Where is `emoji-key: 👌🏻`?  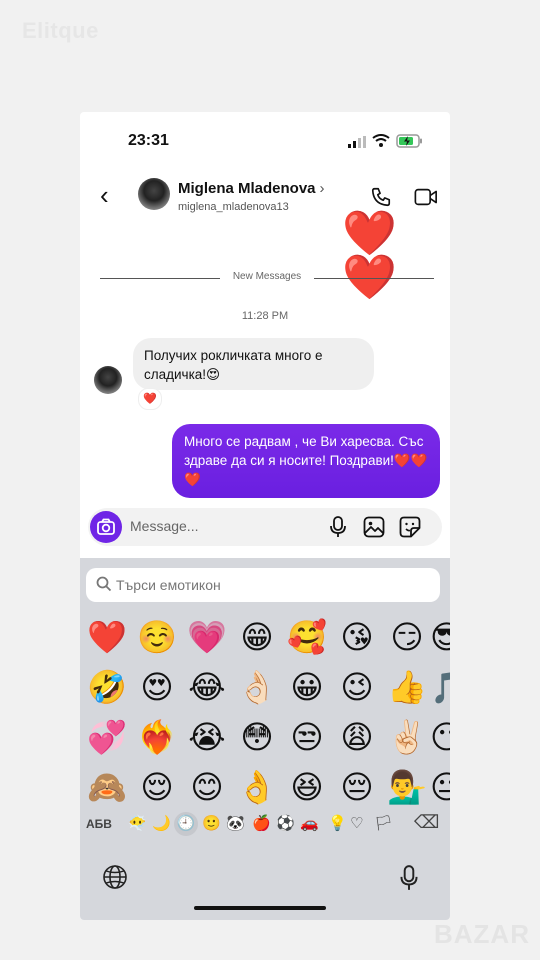 emoji-key: 👌🏻 is located at coordinates (257, 687).